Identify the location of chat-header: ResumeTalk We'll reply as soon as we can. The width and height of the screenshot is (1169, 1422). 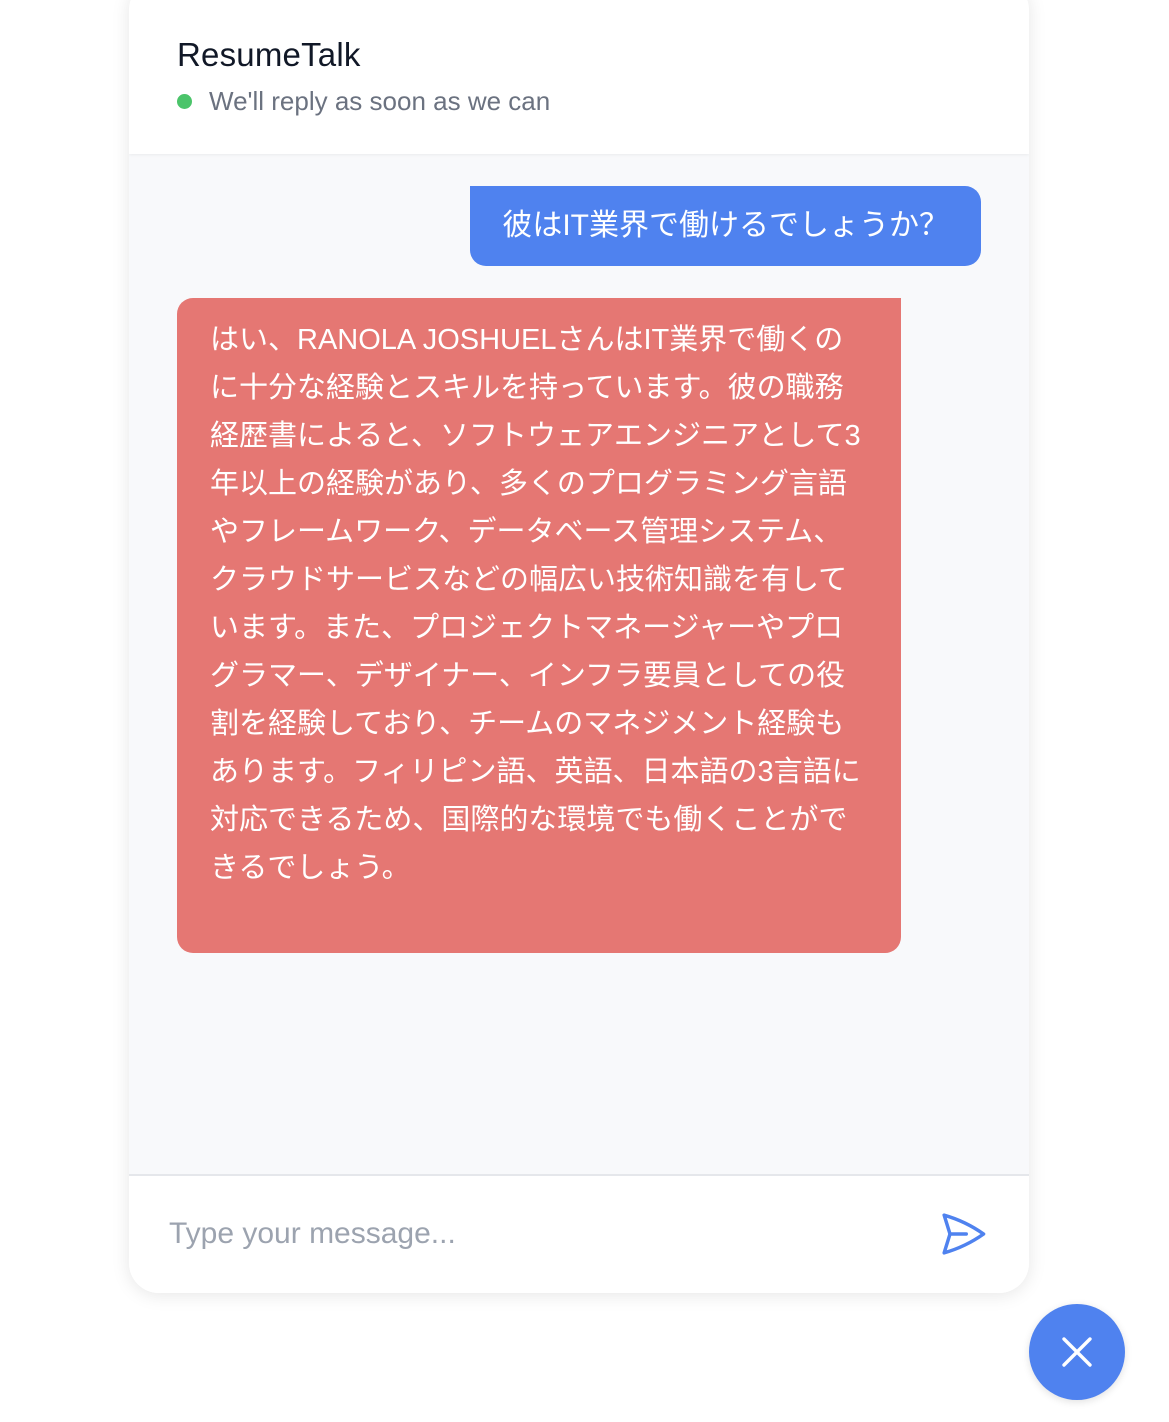
(579, 77).